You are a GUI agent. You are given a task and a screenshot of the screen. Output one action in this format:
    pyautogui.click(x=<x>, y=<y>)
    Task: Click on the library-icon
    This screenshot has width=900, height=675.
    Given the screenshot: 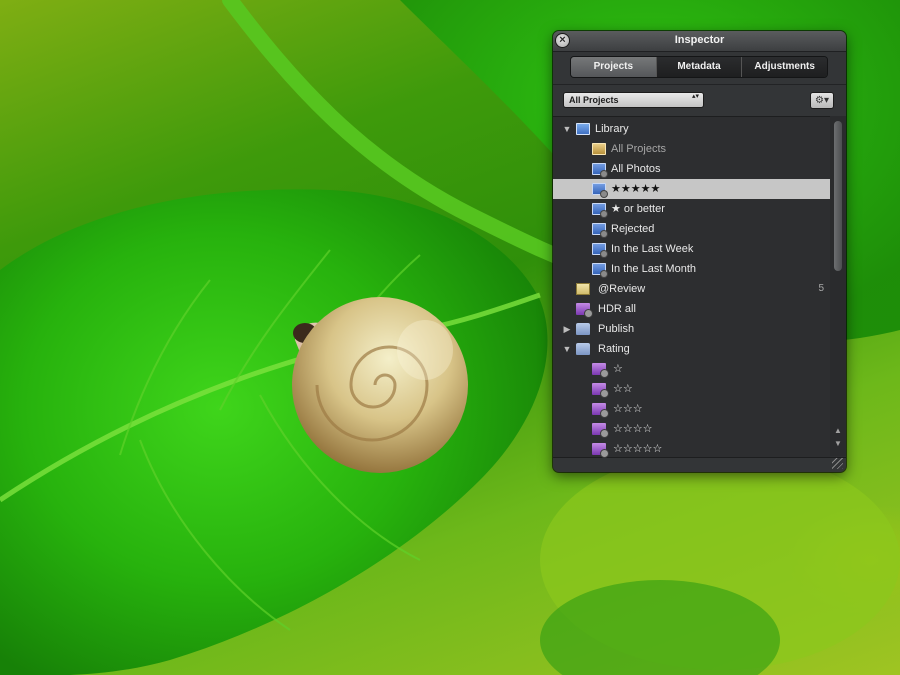 What is the action you would take?
    pyautogui.click(x=583, y=129)
    